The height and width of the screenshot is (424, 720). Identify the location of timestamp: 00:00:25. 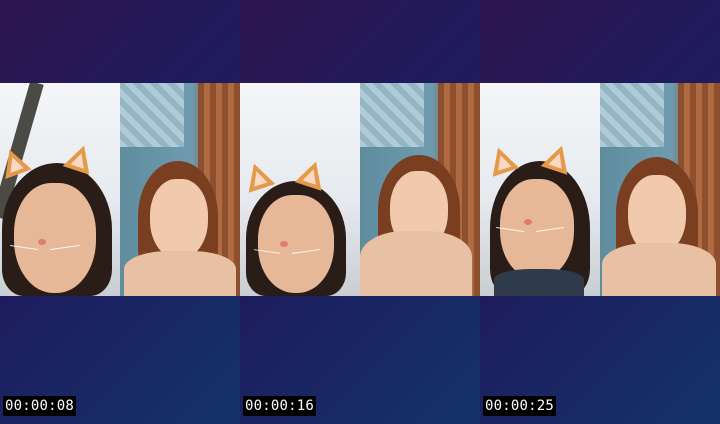
(520, 406).